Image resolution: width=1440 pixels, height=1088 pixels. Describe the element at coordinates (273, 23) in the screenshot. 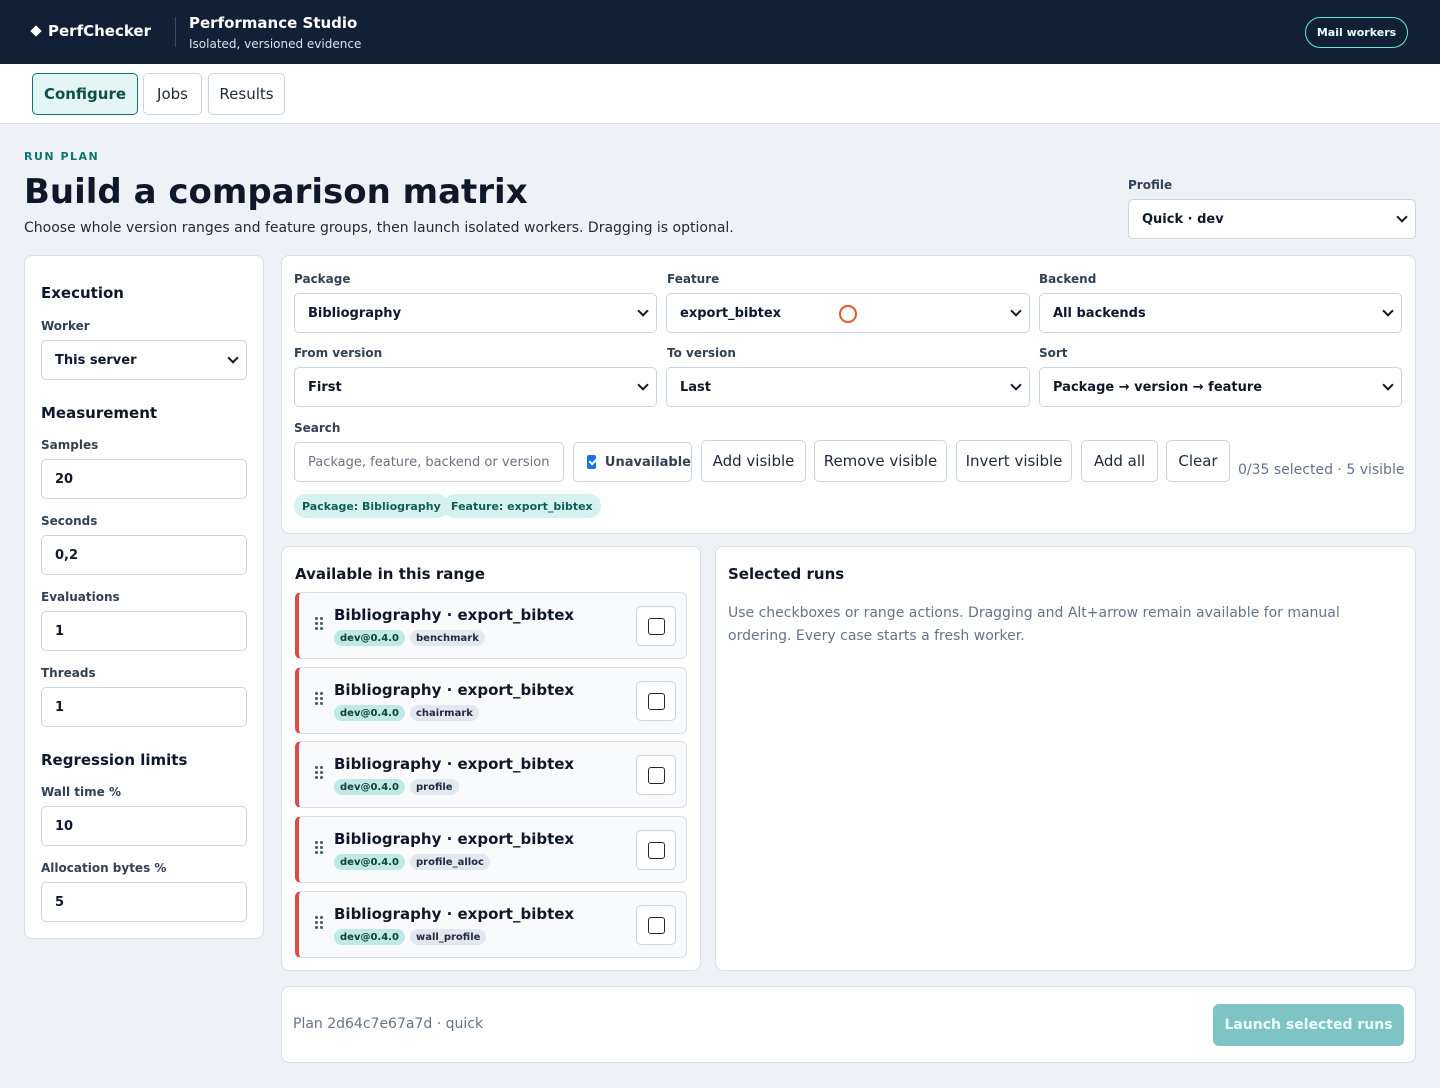

I see `studio-title: Performance Studio` at that location.